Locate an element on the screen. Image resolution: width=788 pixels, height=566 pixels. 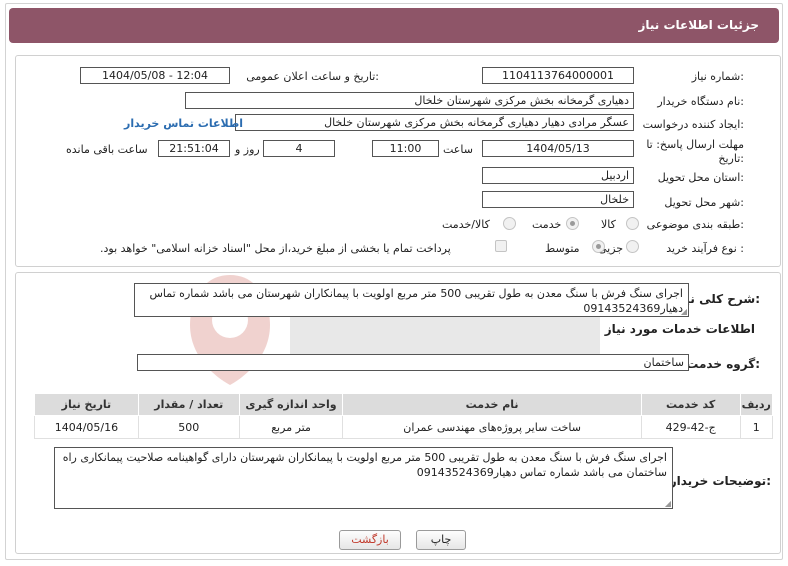
province-label: استان محل تحویل: is located at coordinates (700, 177).